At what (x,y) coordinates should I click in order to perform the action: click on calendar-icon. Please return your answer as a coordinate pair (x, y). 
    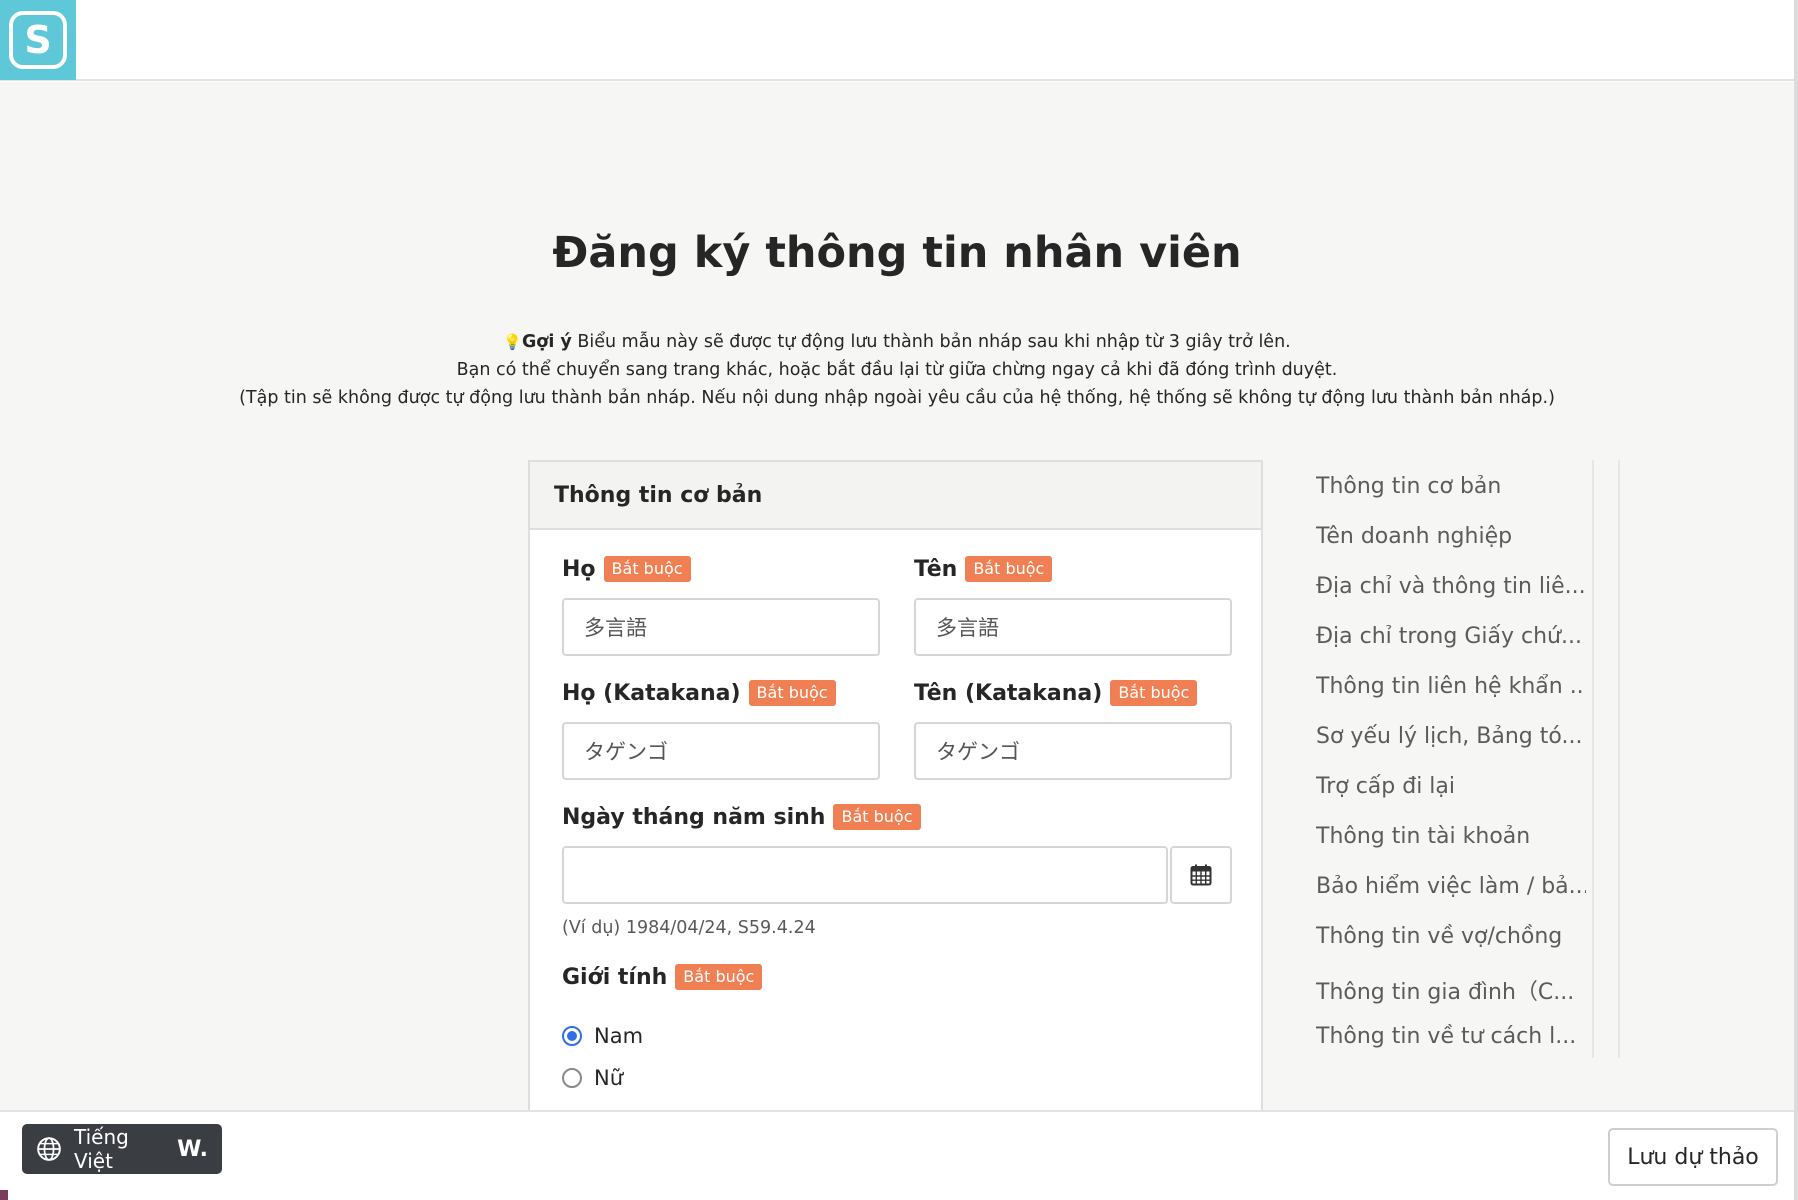
    Looking at the image, I should click on (1201, 875).